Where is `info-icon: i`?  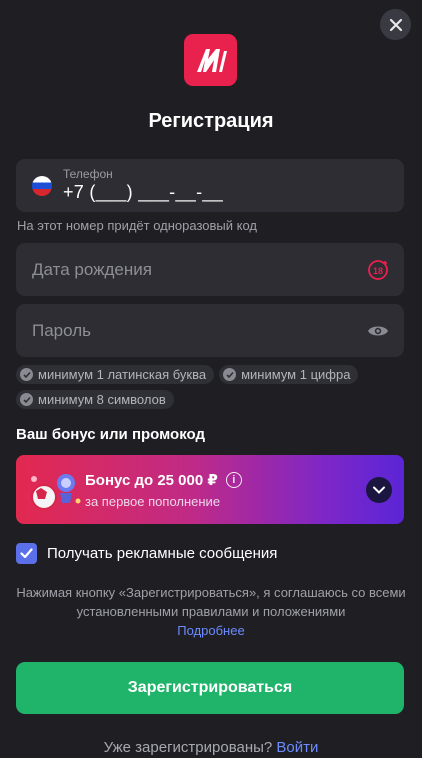
info-icon: i is located at coordinates (233, 480).